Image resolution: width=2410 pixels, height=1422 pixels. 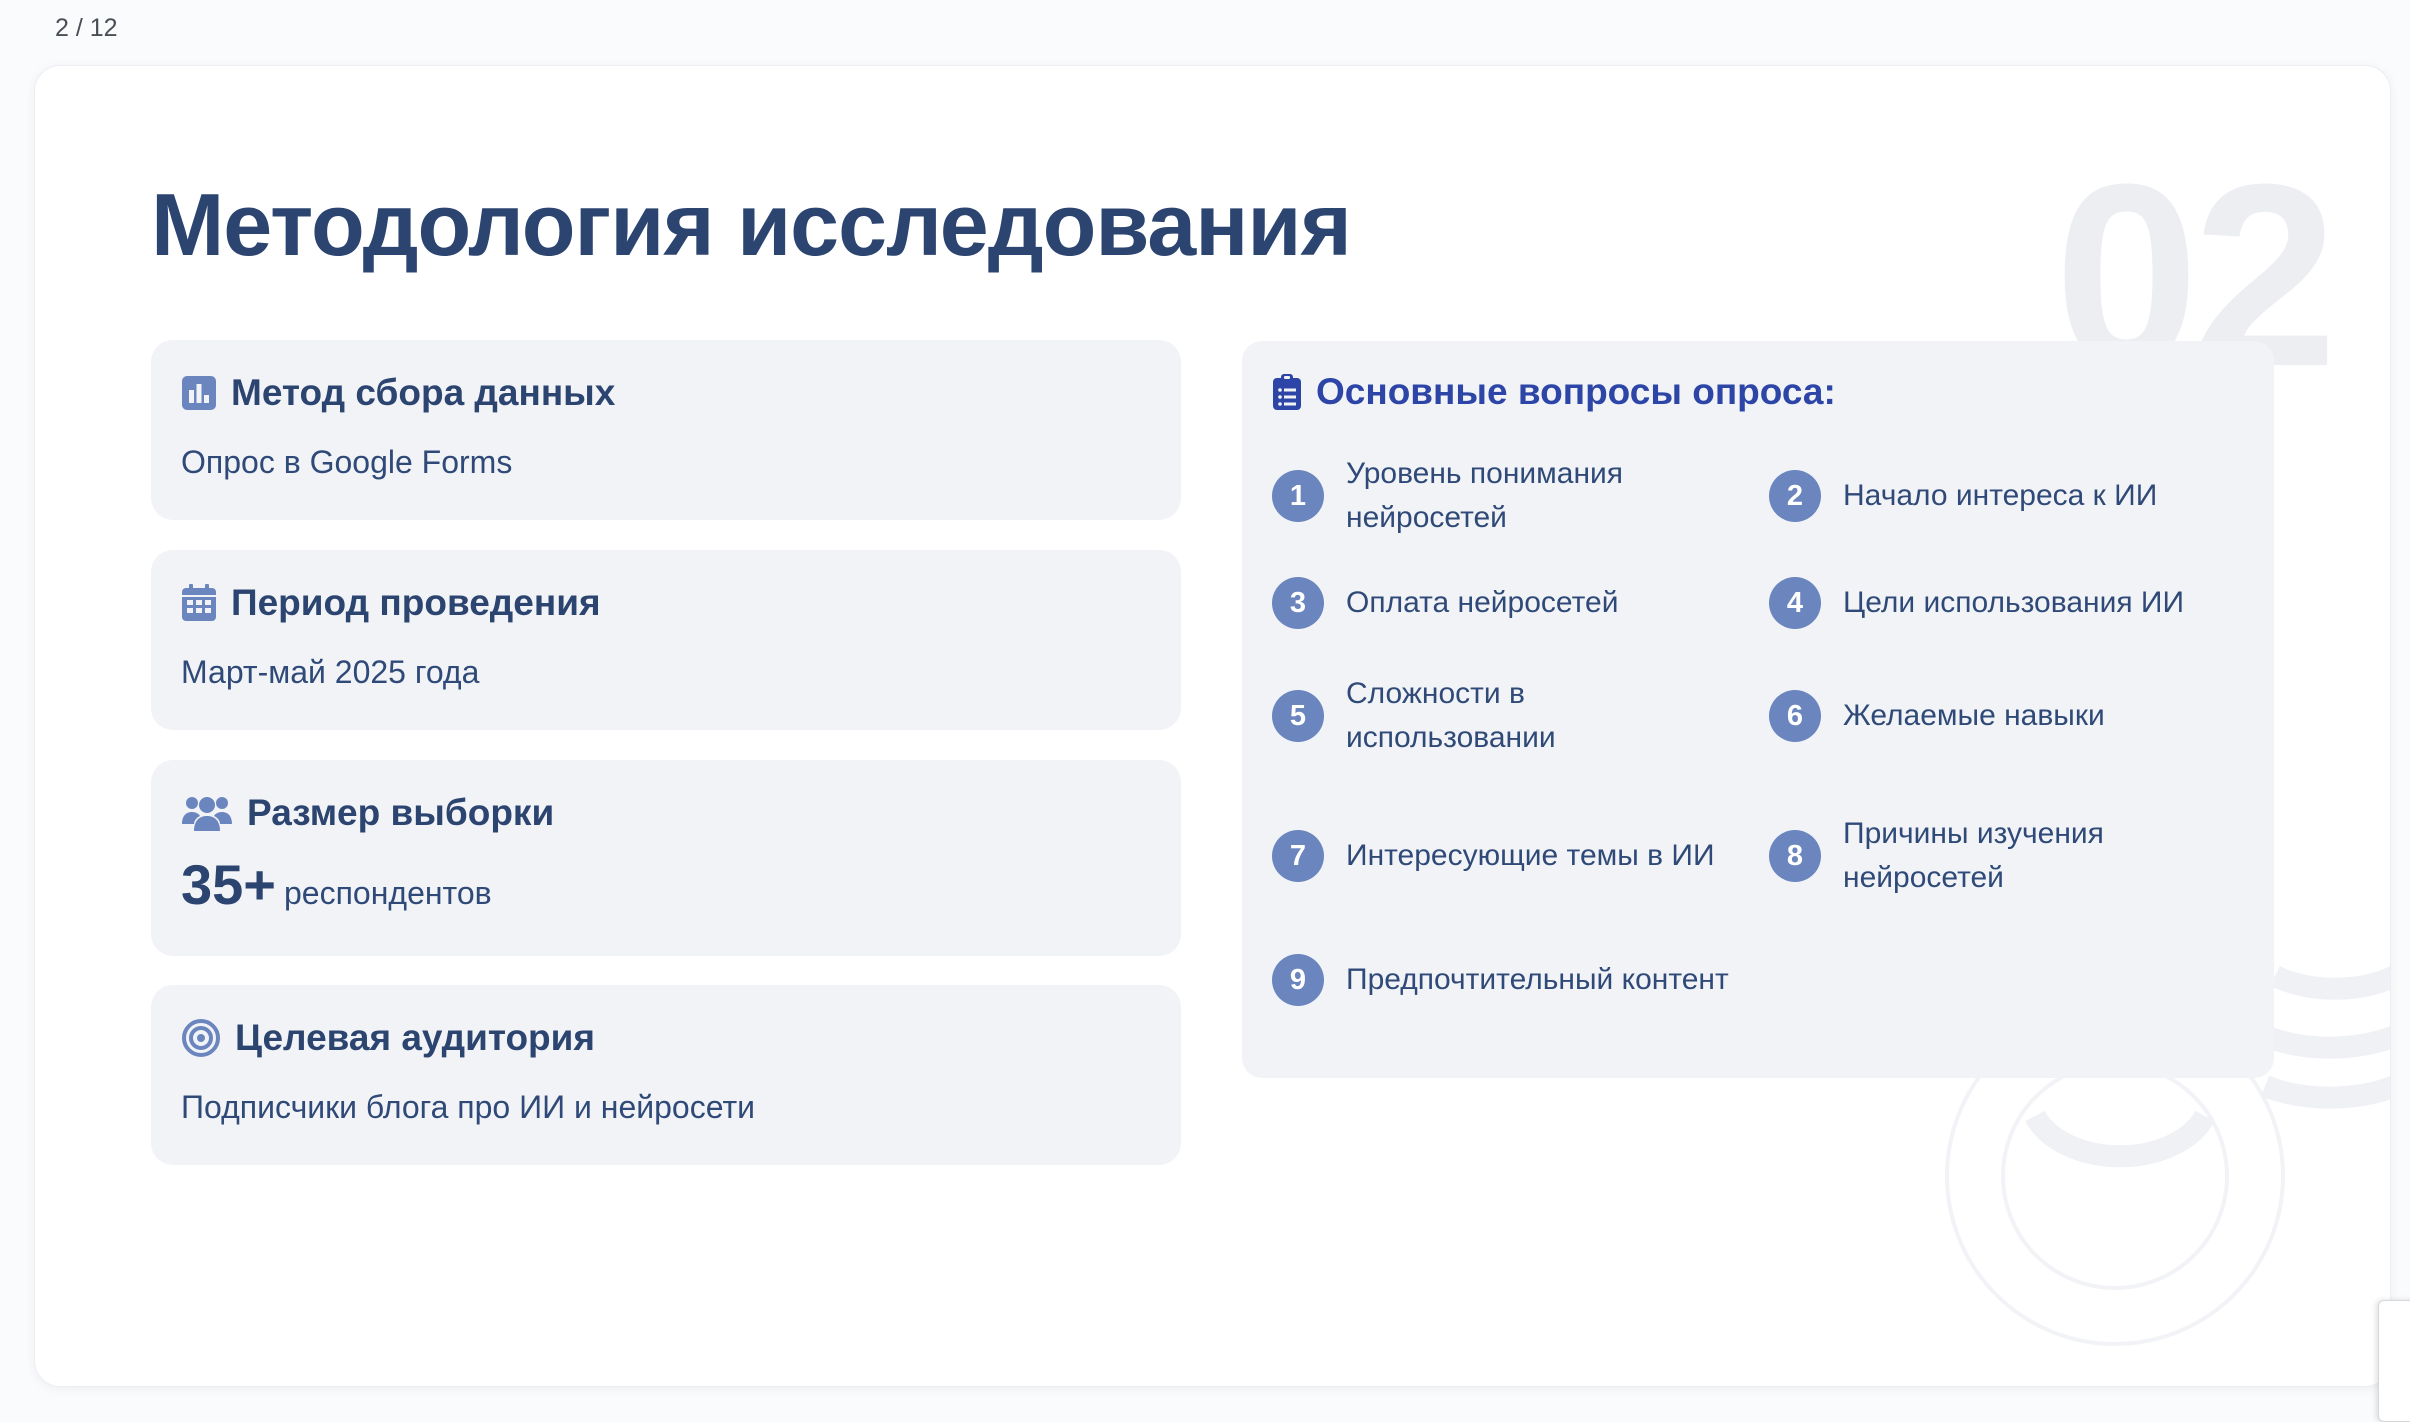 I want to click on question-item: 2 Начало интереса к ИИ, so click(x=2001, y=496).